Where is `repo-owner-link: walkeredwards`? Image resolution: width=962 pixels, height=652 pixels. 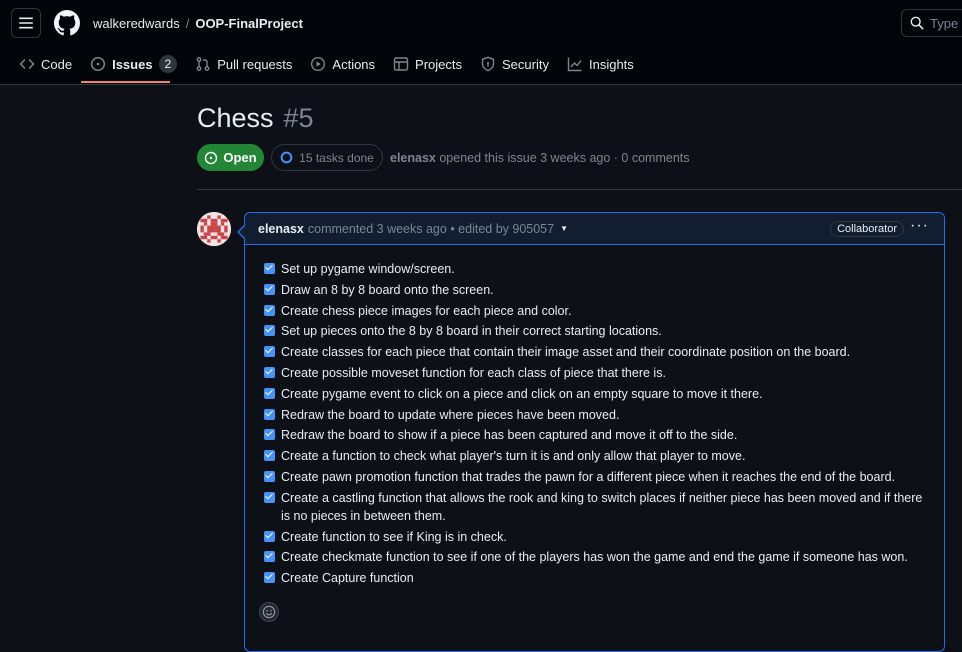
repo-owner-link: walkeredwards is located at coordinates (136, 23).